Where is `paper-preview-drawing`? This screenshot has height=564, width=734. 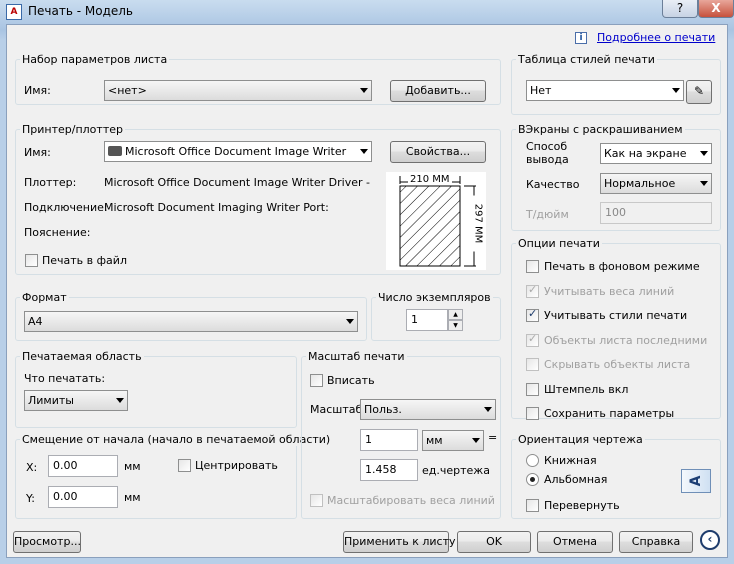
paper-preview-drawing is located at coordinates (437, 221).